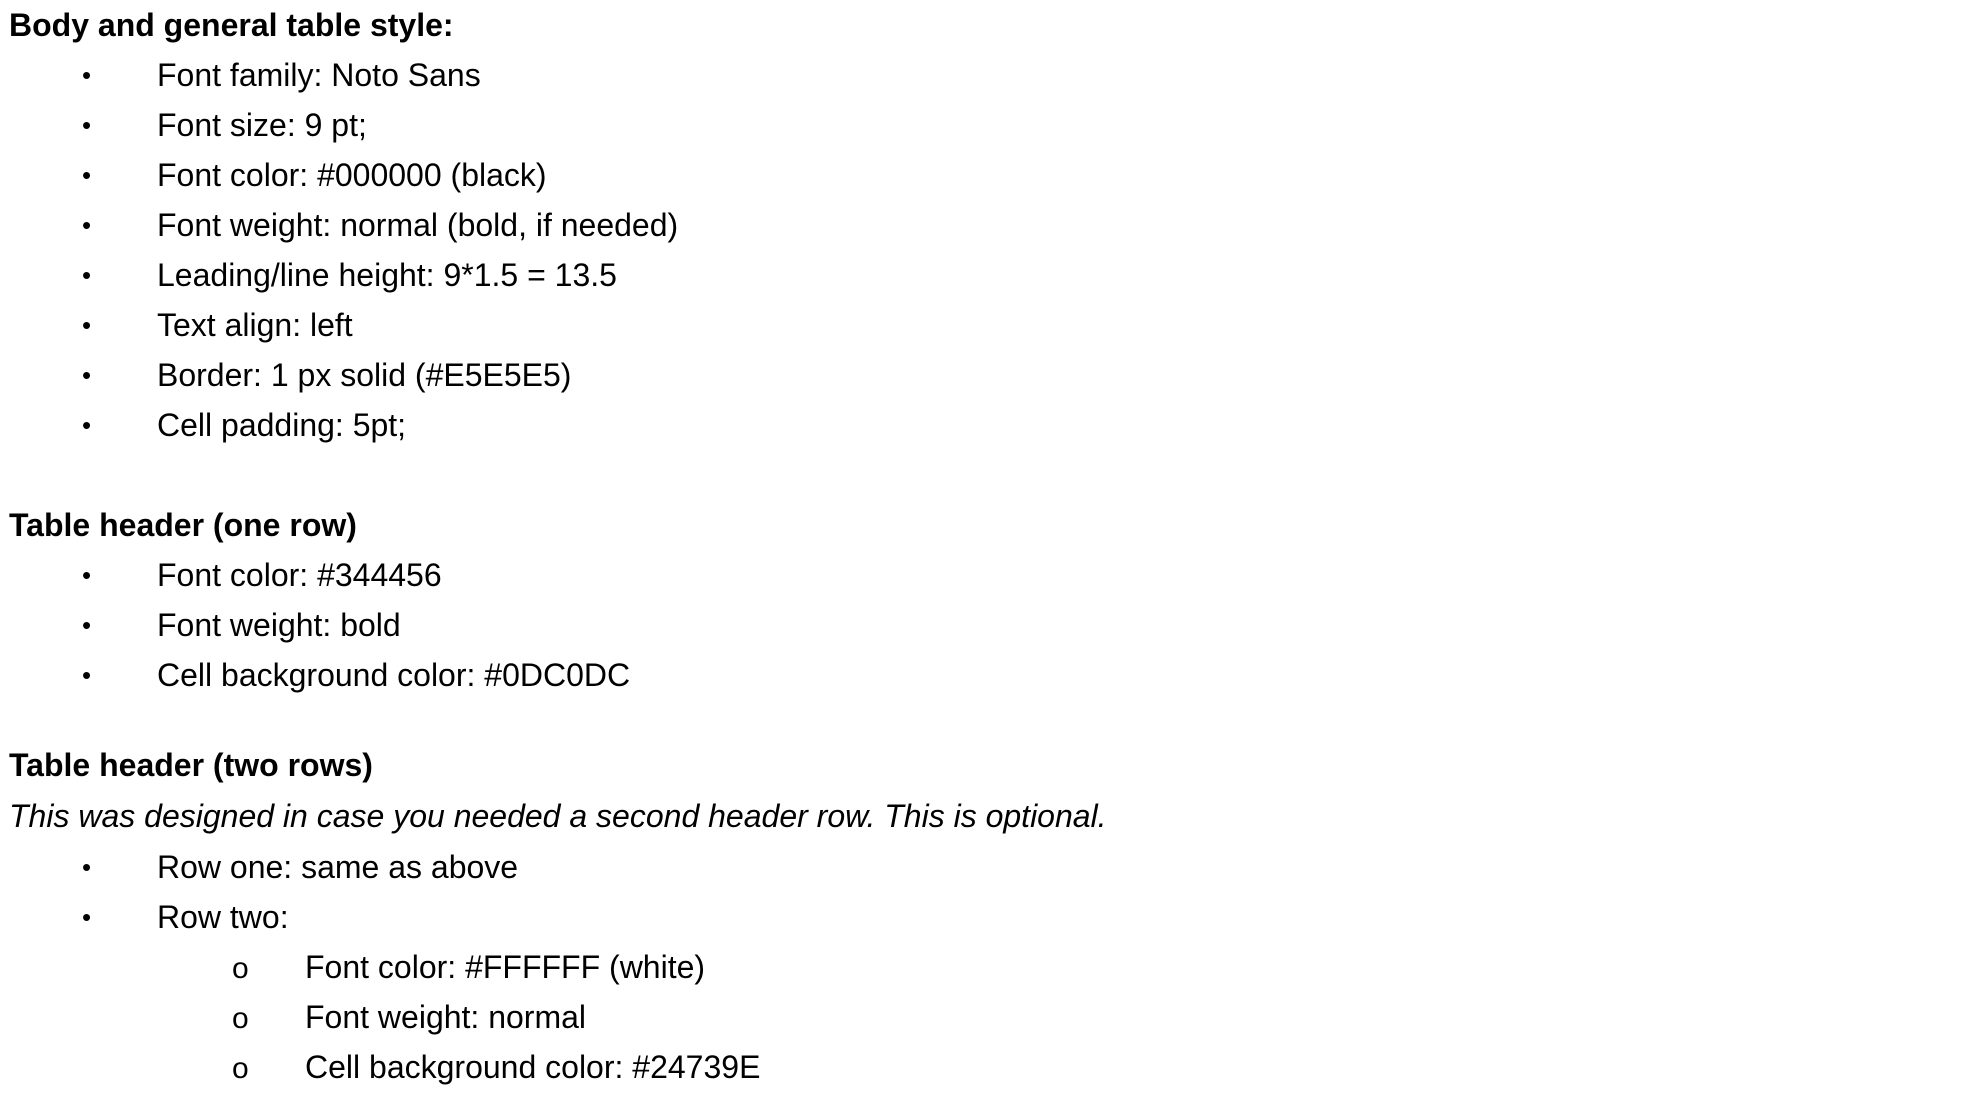 This screenshot has height=1111, width=1963. I want to click on list-item: • Cell background color: #0DC0DC, so click(986, 675).